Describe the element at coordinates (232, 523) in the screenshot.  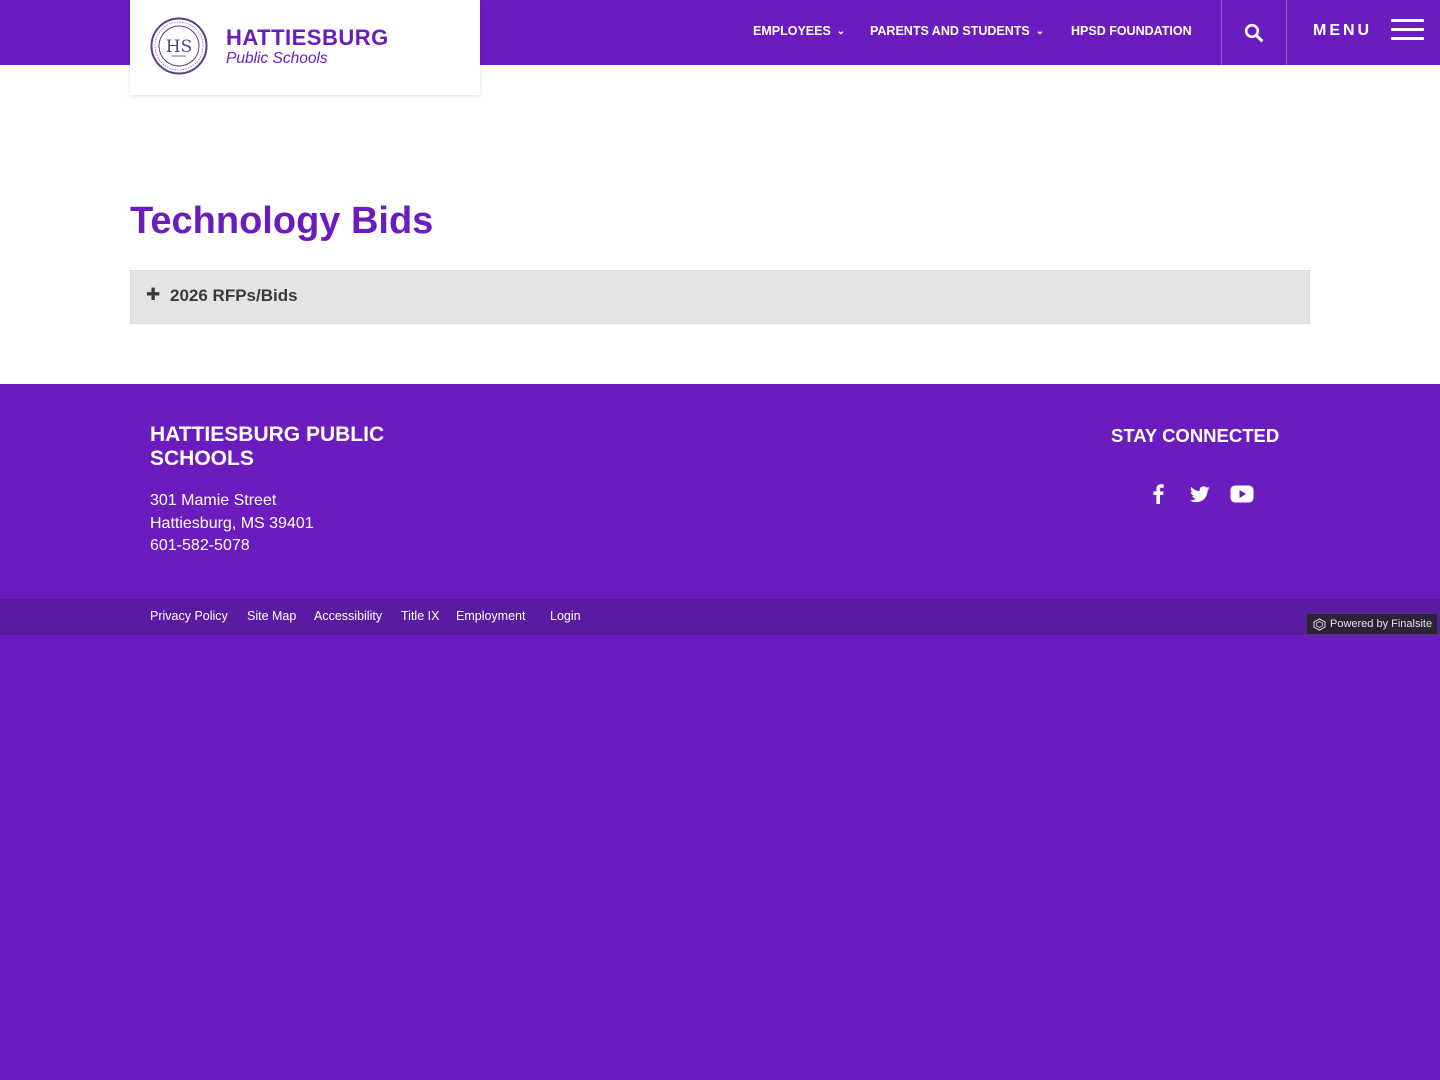
I see `footer-address-city: Hattiesburg, MS 39401` at that location.